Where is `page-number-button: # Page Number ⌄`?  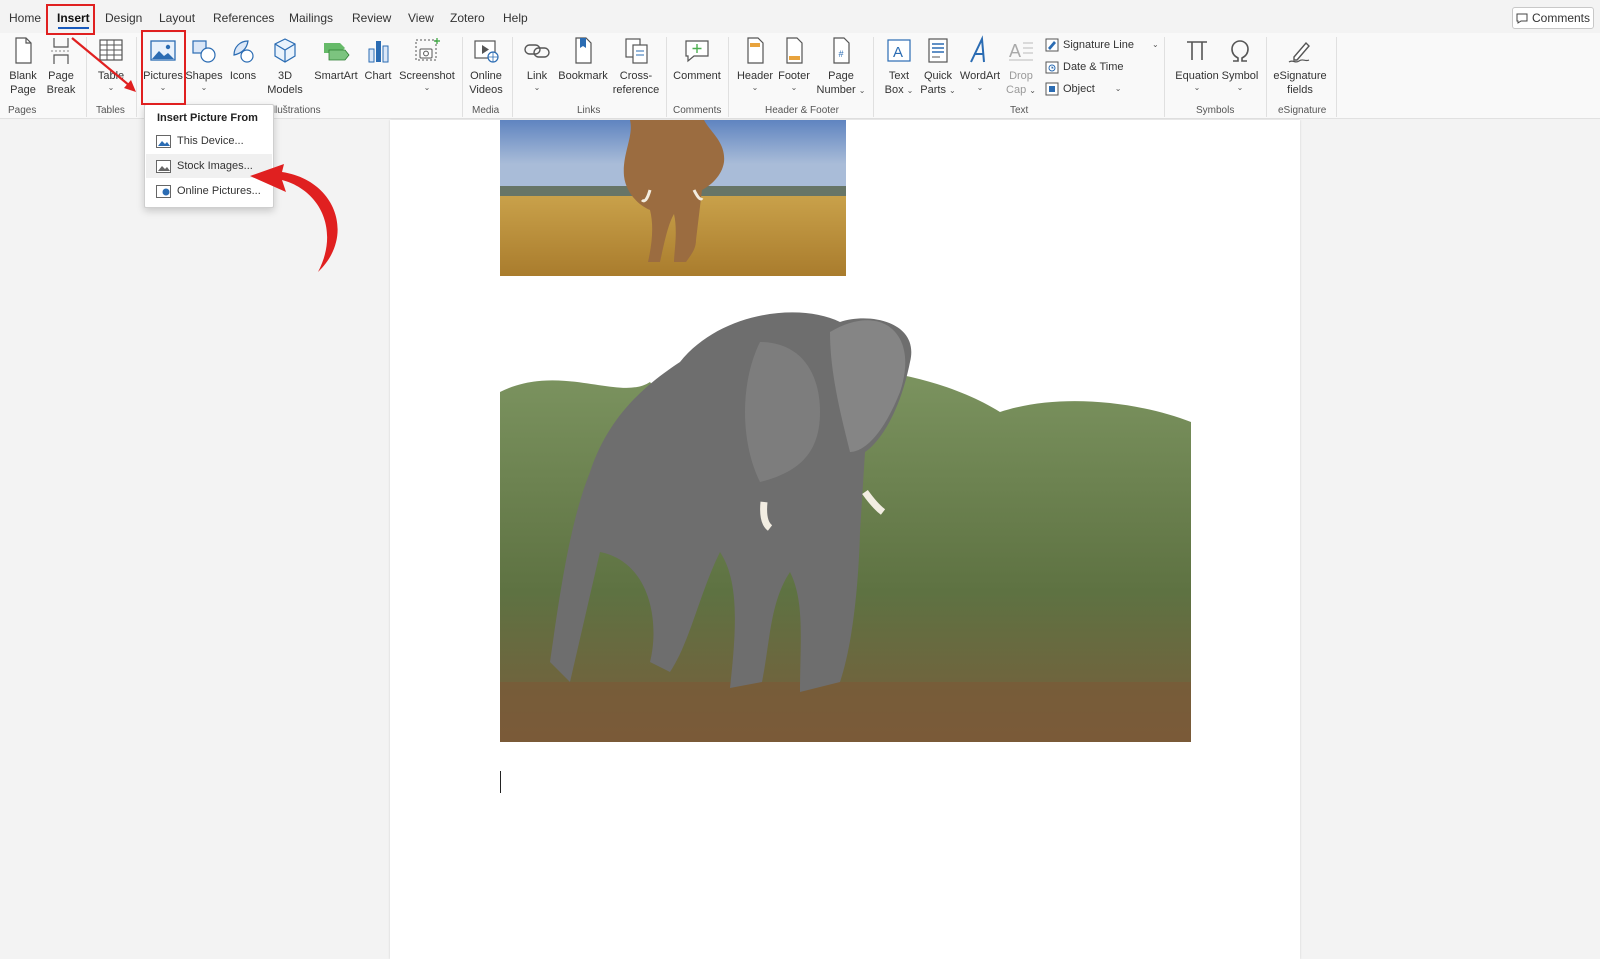
page-number-button: # Page Number ⌄ is located at coordinates (841, 66).